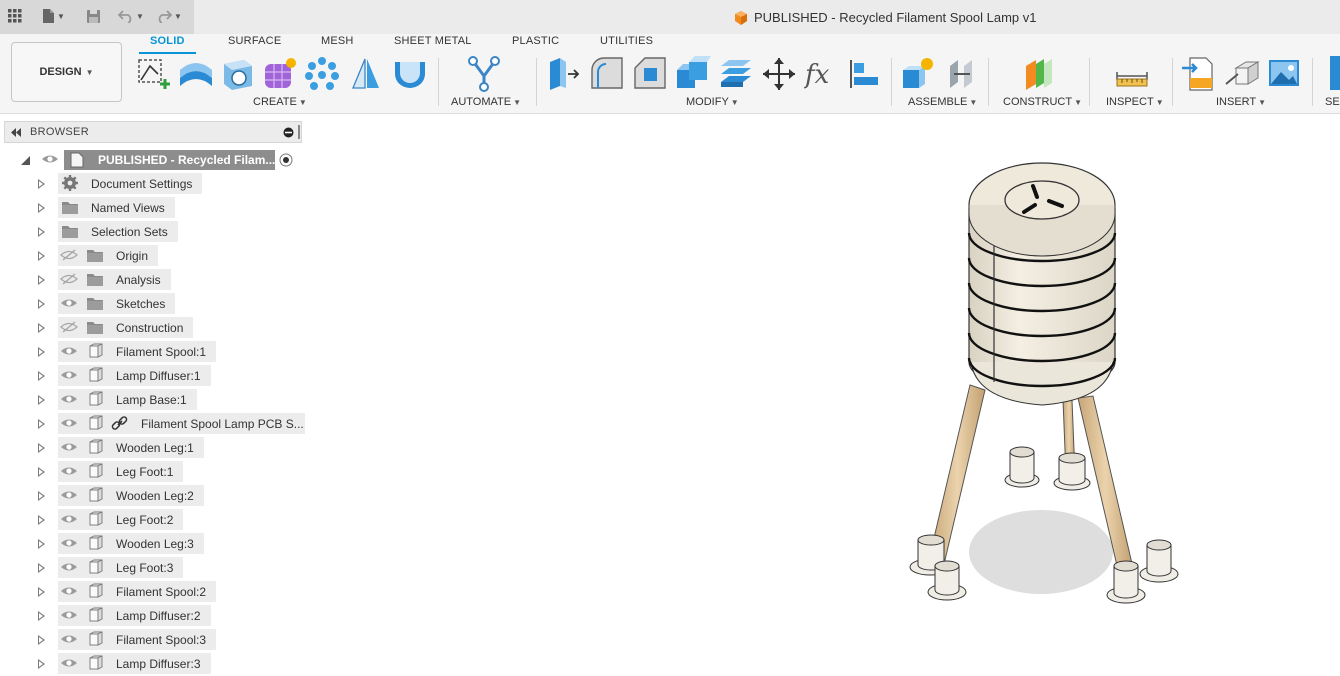  What do you see at coordinates (1135, 102) in the screenshot?
I see `inspect-menu: INSPECT ▼` at bounding box center [1135, 102].